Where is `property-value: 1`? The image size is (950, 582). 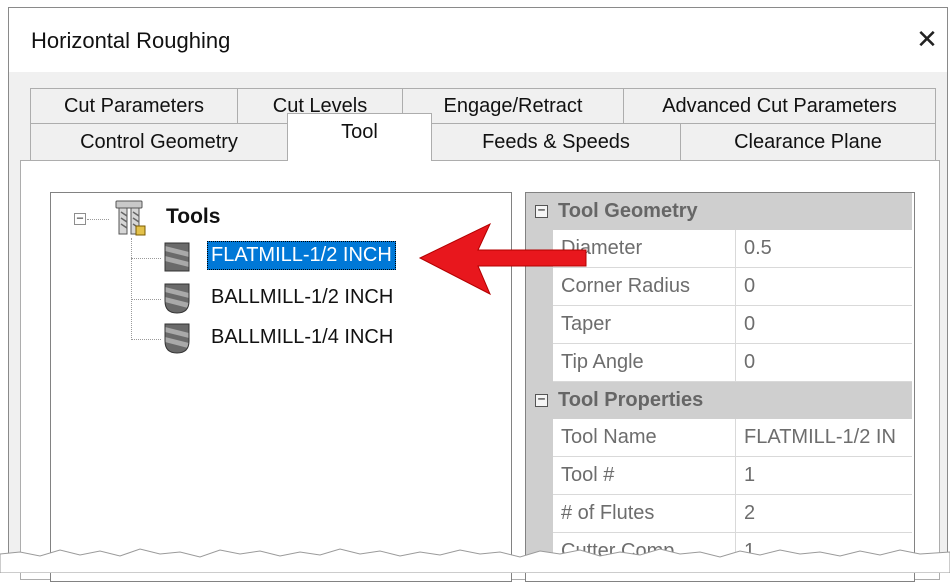 property-value: 1 is located at coordinates (823, 475).